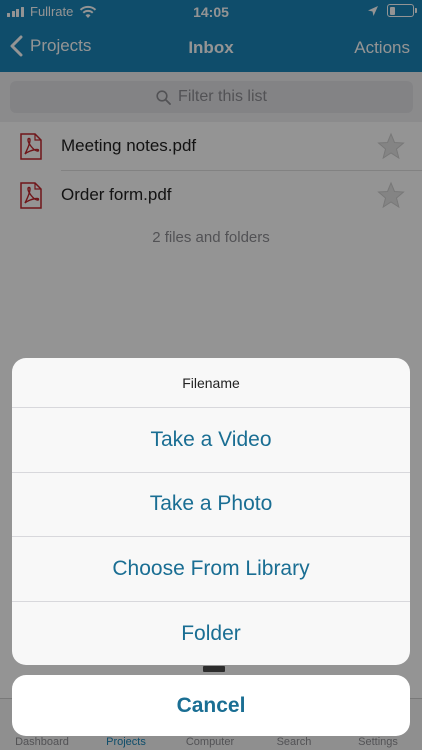 The image size is (422, 750). Describe the element at coordinates (214, 669) in the screenshot. I see `grabber-handle` at that location.